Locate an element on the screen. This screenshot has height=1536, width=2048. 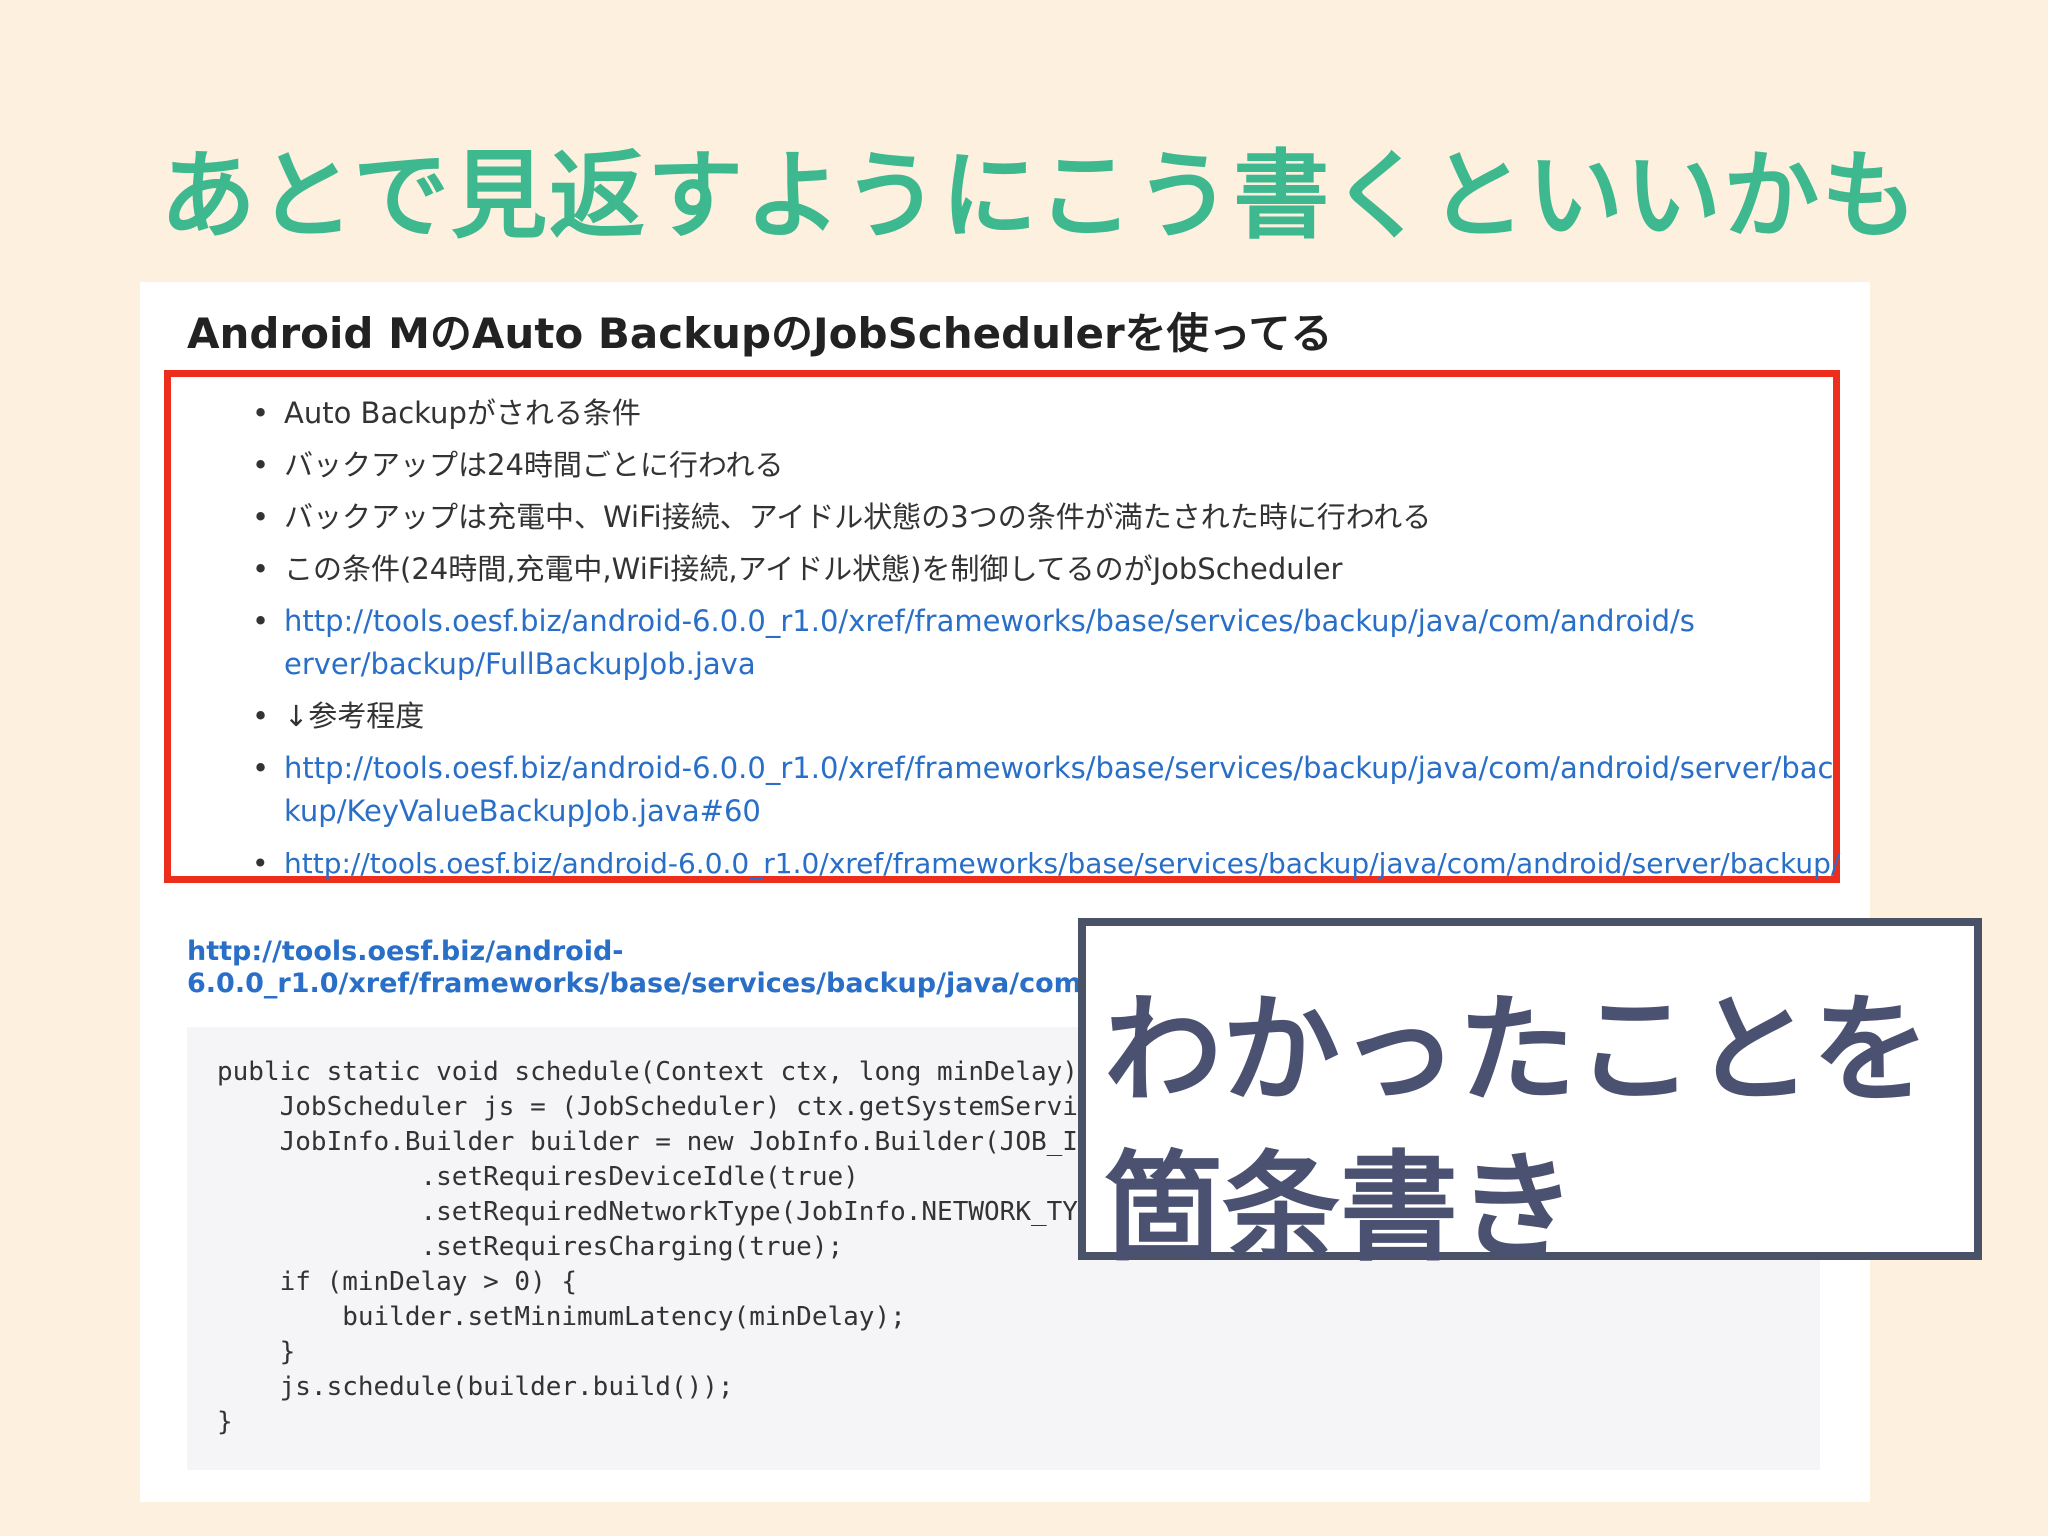
list-item: • Auto Backupがされる条件 is located at coordinates (1094, 413).